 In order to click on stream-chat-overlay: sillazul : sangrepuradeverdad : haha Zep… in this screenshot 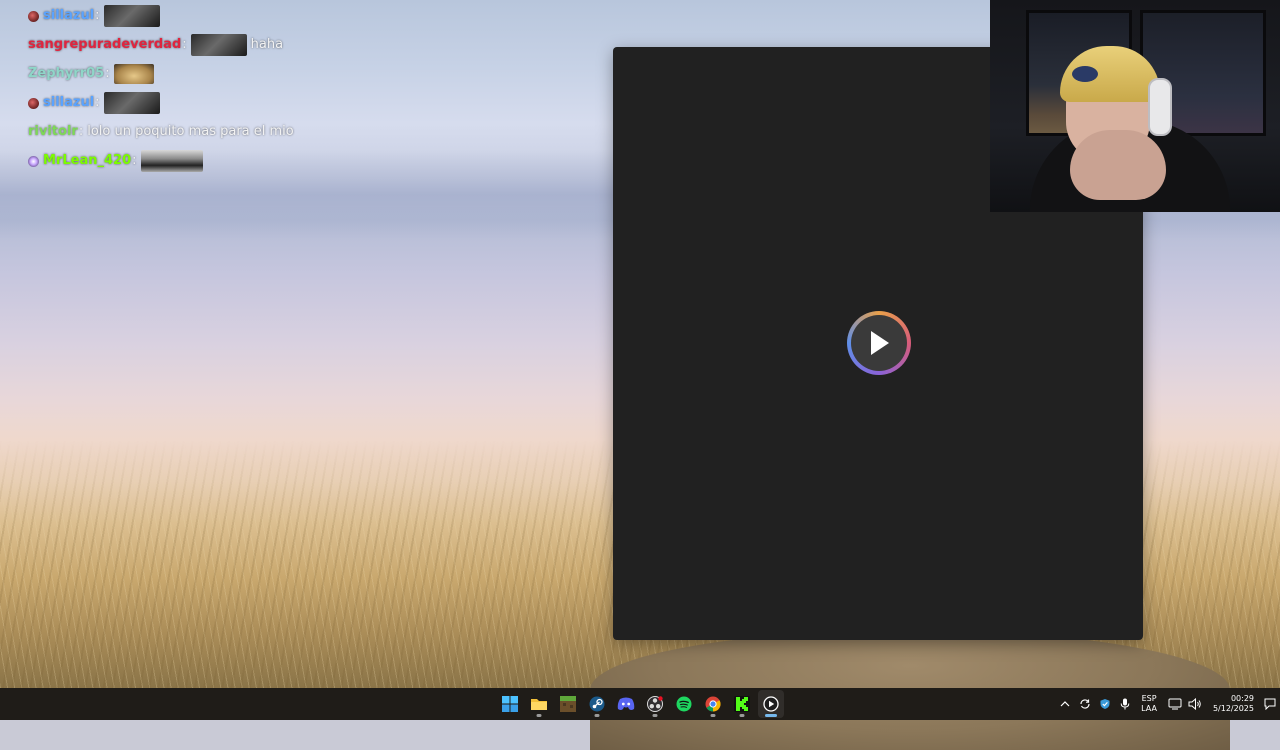, I will do `click(238, 91)`.